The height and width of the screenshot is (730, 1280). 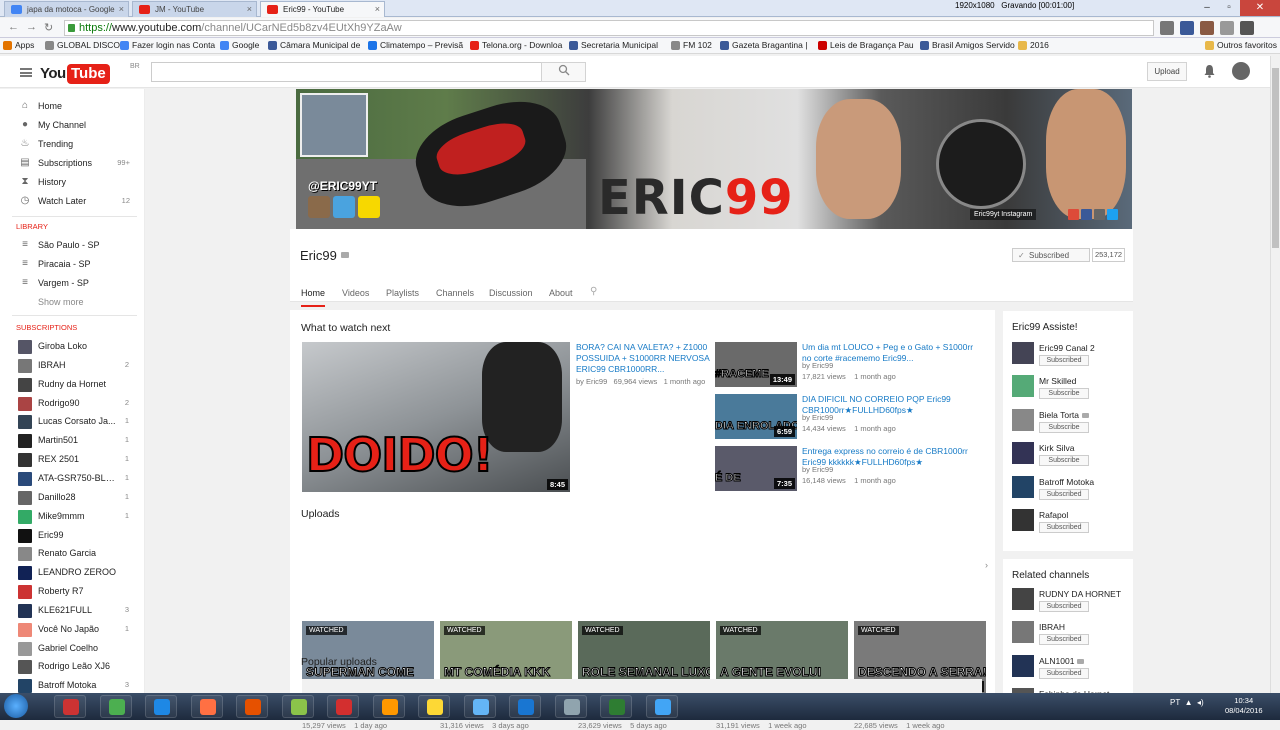 I want to click on featured-video-thumbnail: DOIDO! 8:45, so click(x=436, y=417).